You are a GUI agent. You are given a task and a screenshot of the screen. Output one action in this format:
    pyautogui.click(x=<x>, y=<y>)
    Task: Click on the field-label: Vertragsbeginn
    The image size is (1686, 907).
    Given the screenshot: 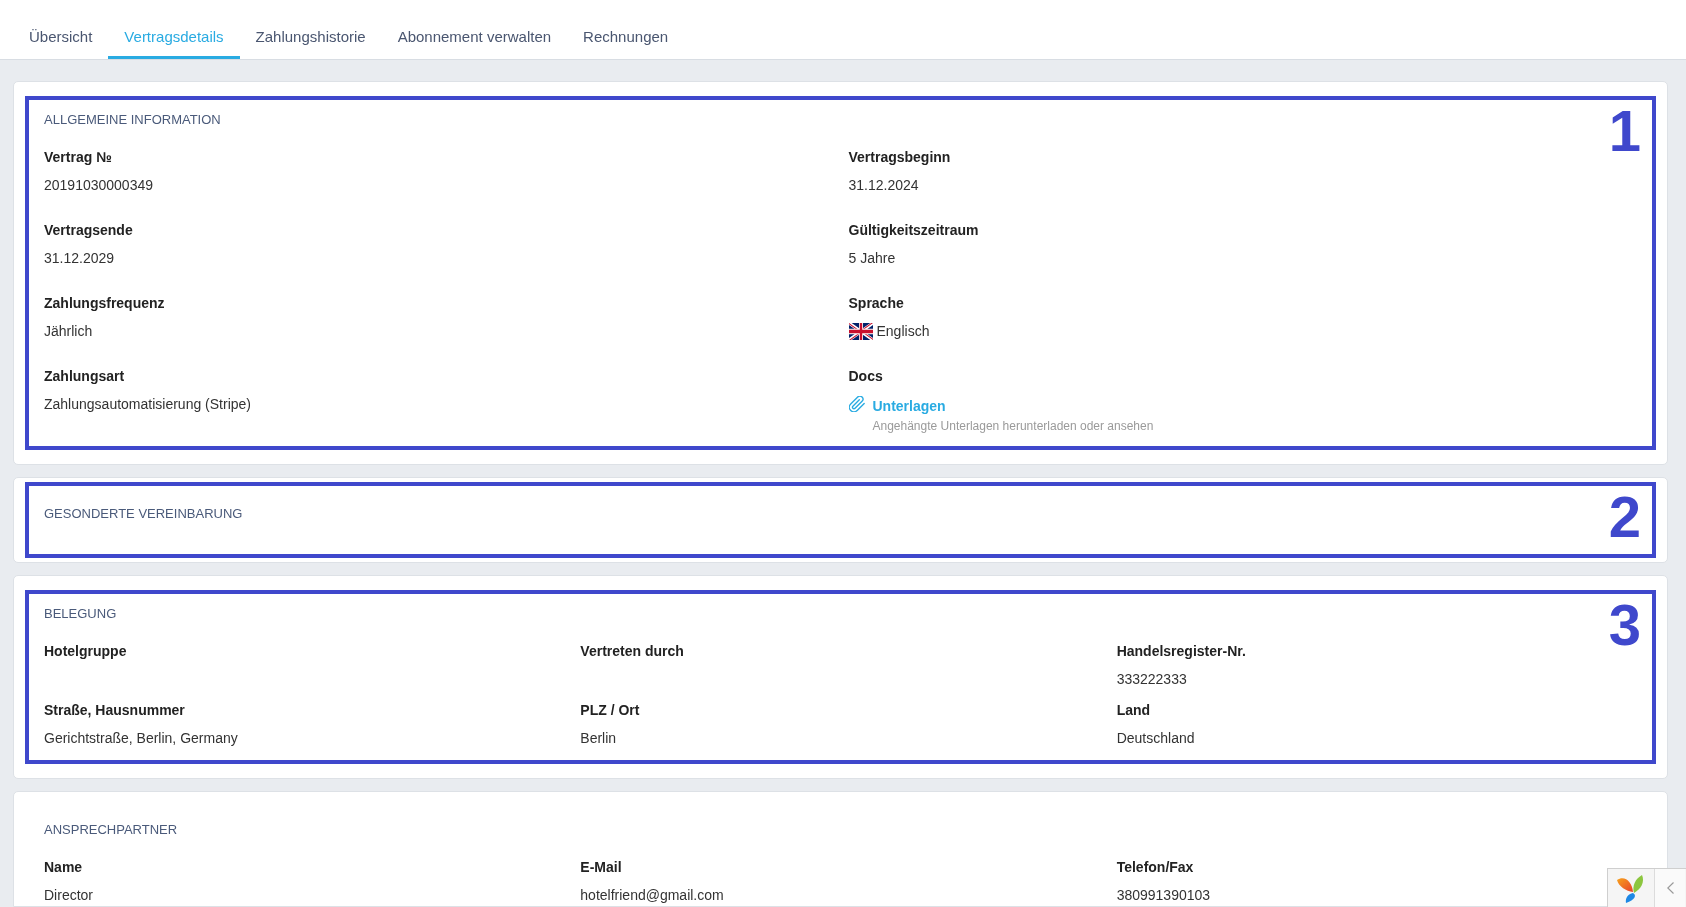 What is the action you would take?
    pyautogui.click(x=900, y=157)
    